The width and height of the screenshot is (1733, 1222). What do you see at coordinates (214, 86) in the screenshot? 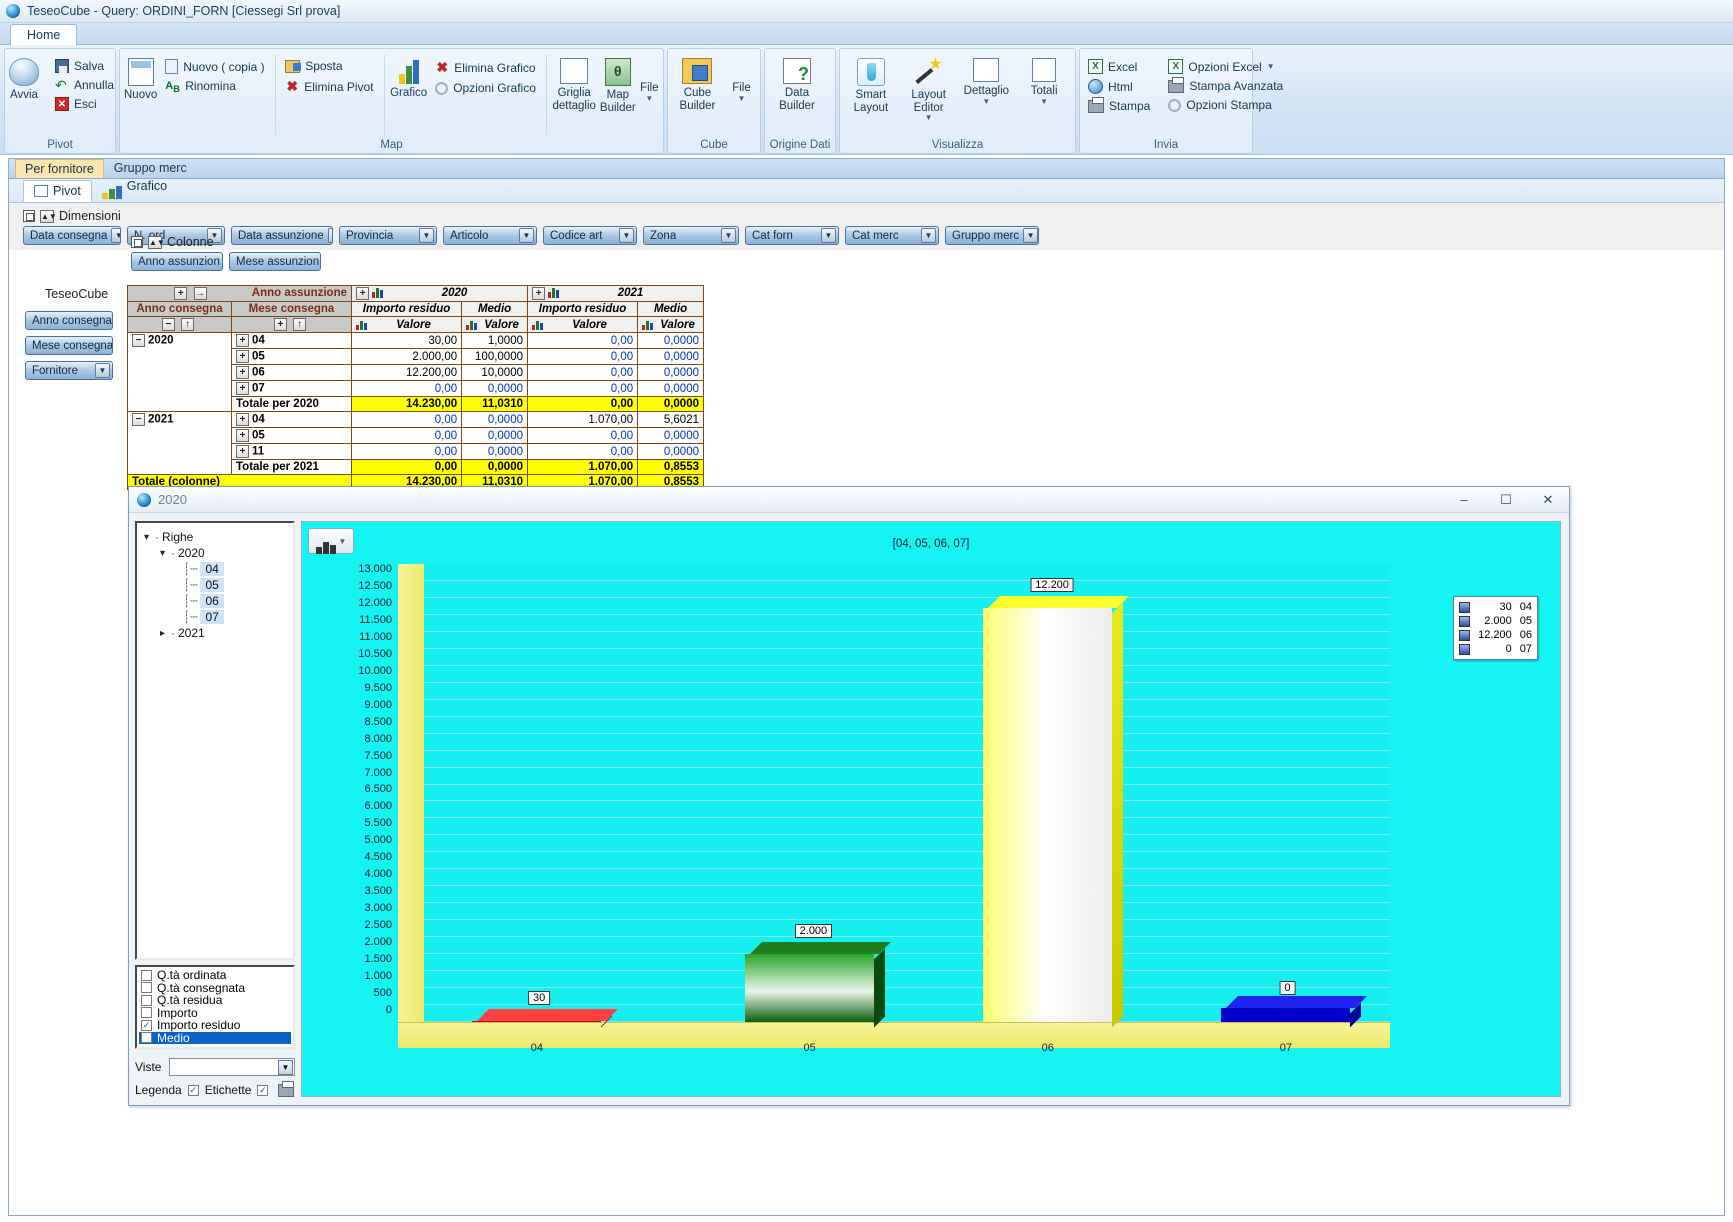
I see `rinomina-button: AB Rinomina` at bounding box center [214, 86].